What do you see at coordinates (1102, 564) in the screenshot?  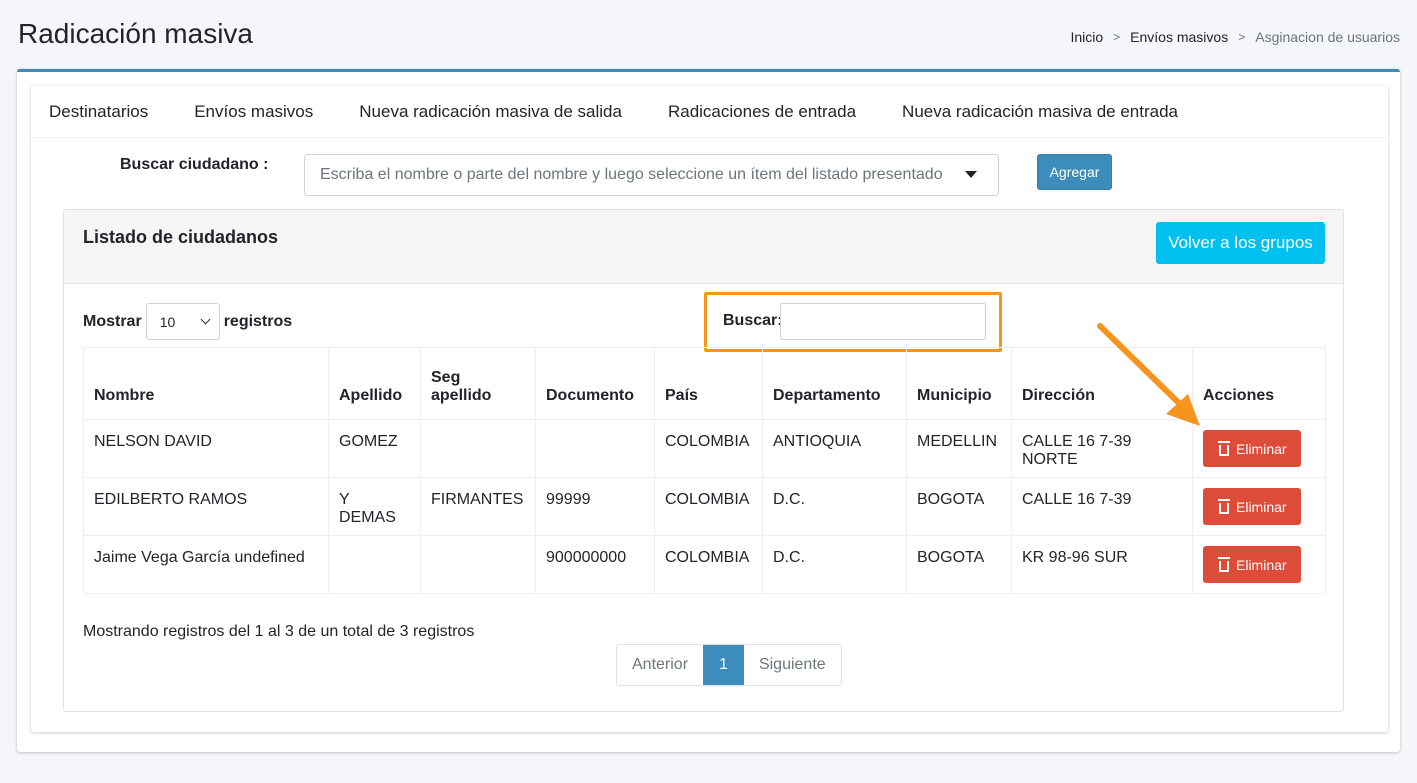 I see `cell-direccion: KR 98-96 SUR` at bounding box center [1102, 564].